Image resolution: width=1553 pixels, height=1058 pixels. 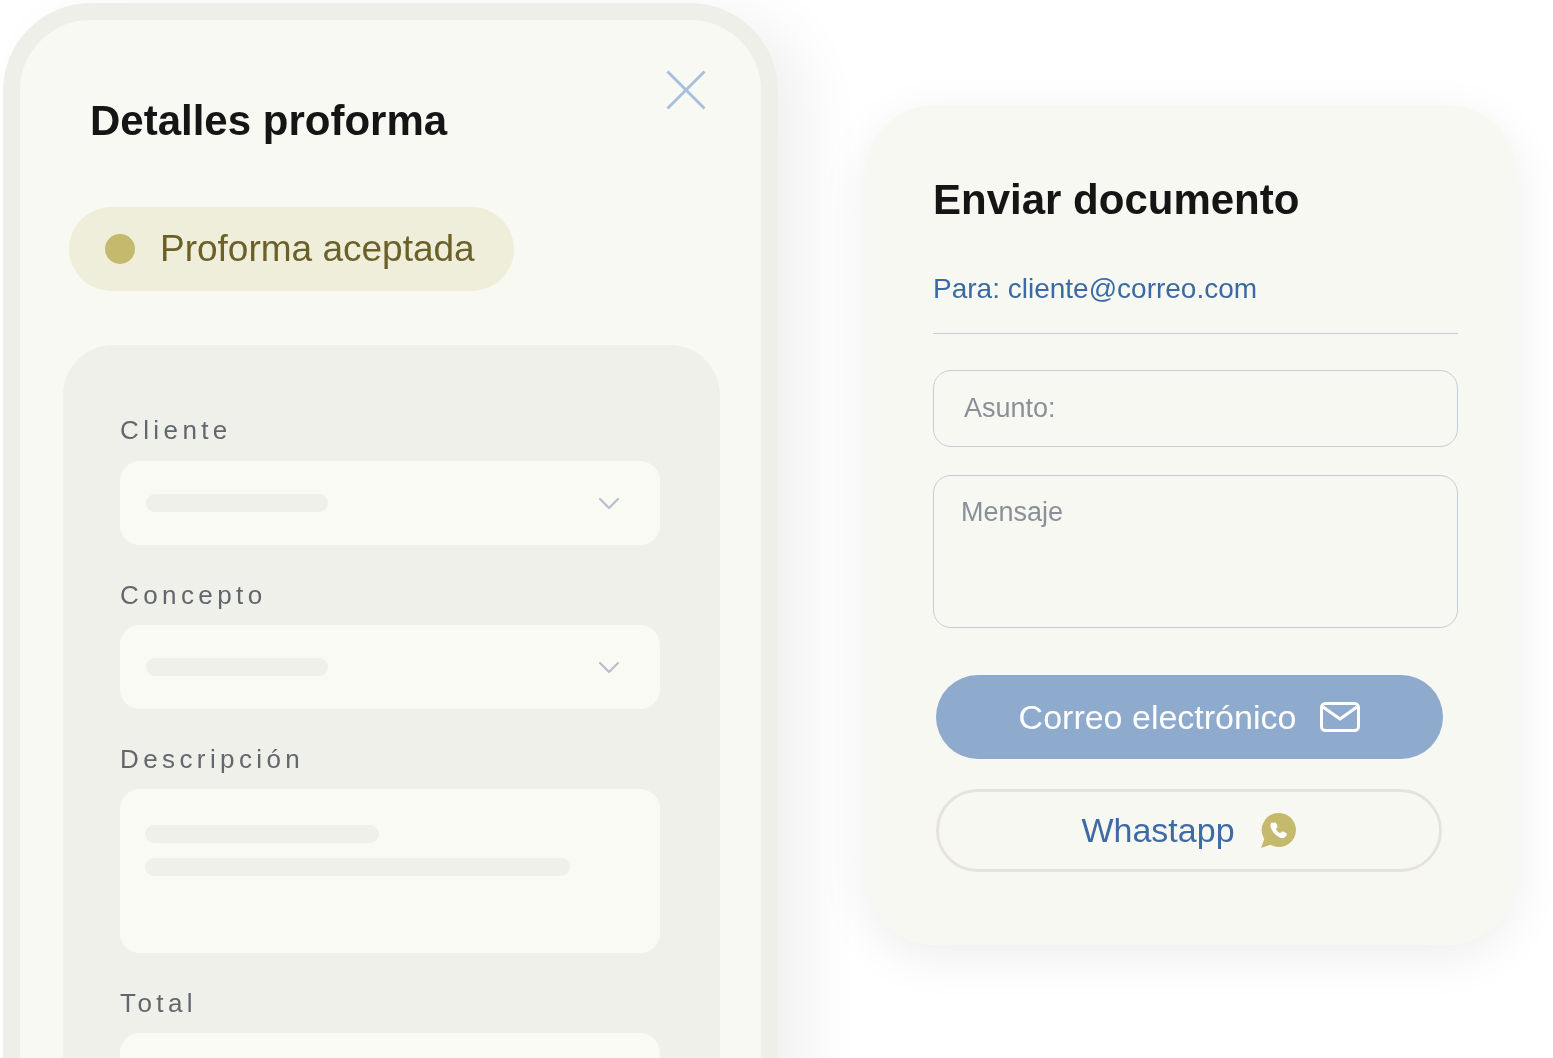 What do you see at coordinates (1189, 830) in the screenshot?
I see `whatsapp-button: Whastapp` at bounding box center [1189, 830].